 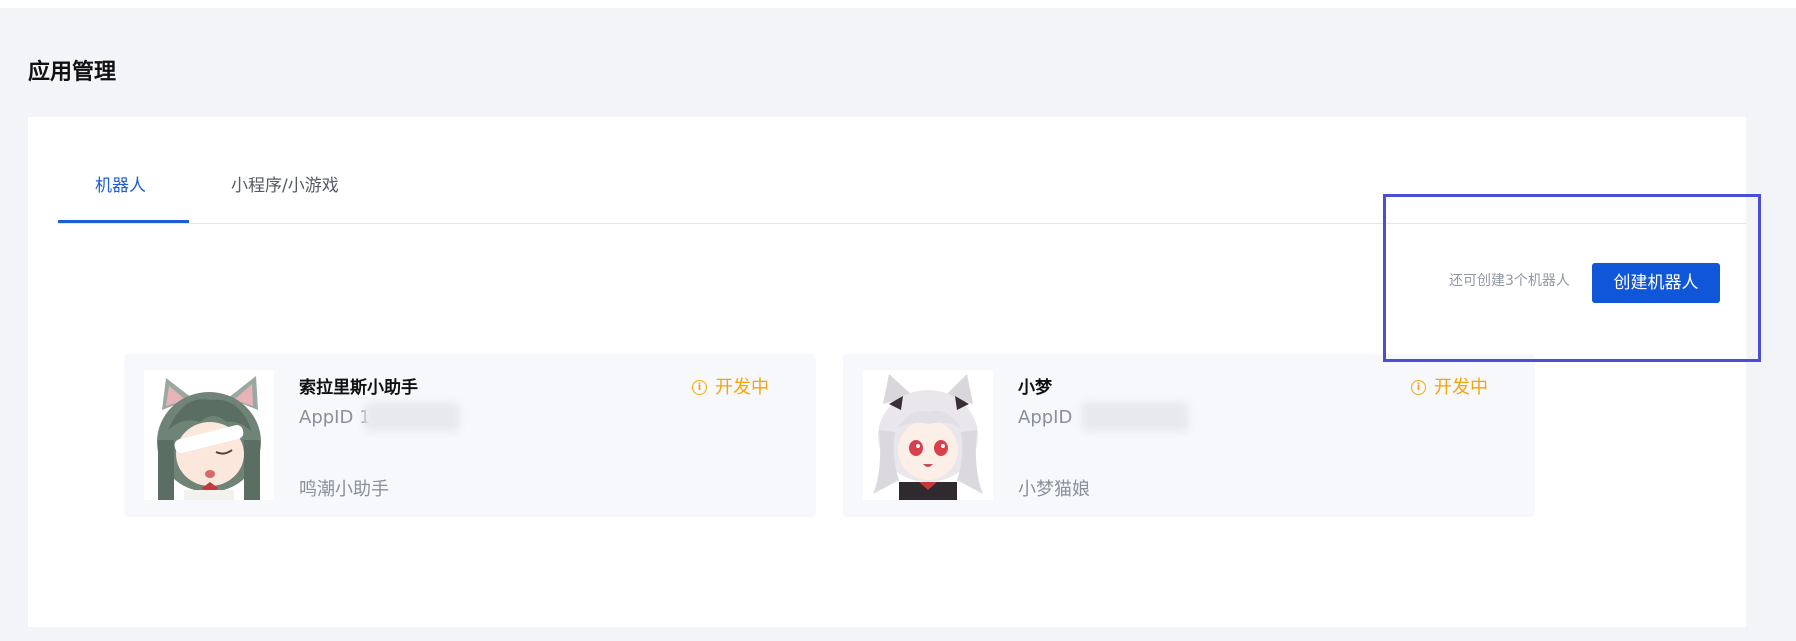 What do you see at coordinates (1509, 281) in the screenshot?
I see `remaining-quota-text: 还可创建3个机器人` at bounding box center [1509, 281].